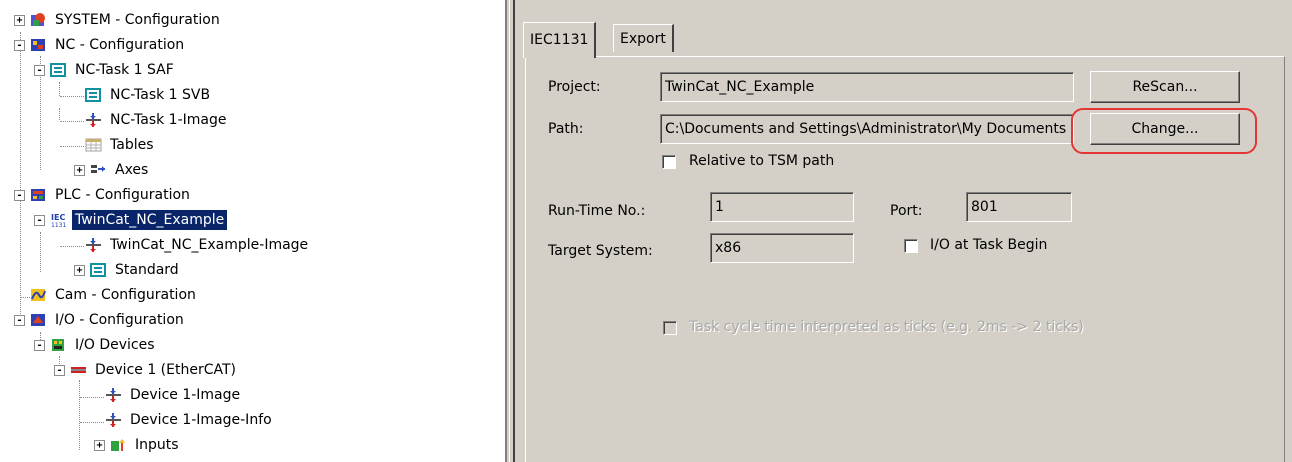  Describe the element at coordinates (58, 345) in the screenshot. I see `io-devices-icon` at that location.